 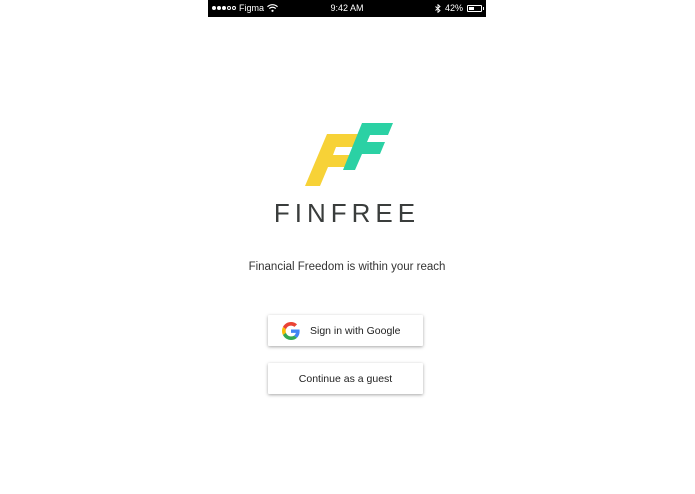 I want to click on google-signin-label: Sign in with Google, so click(x=355, y=330).